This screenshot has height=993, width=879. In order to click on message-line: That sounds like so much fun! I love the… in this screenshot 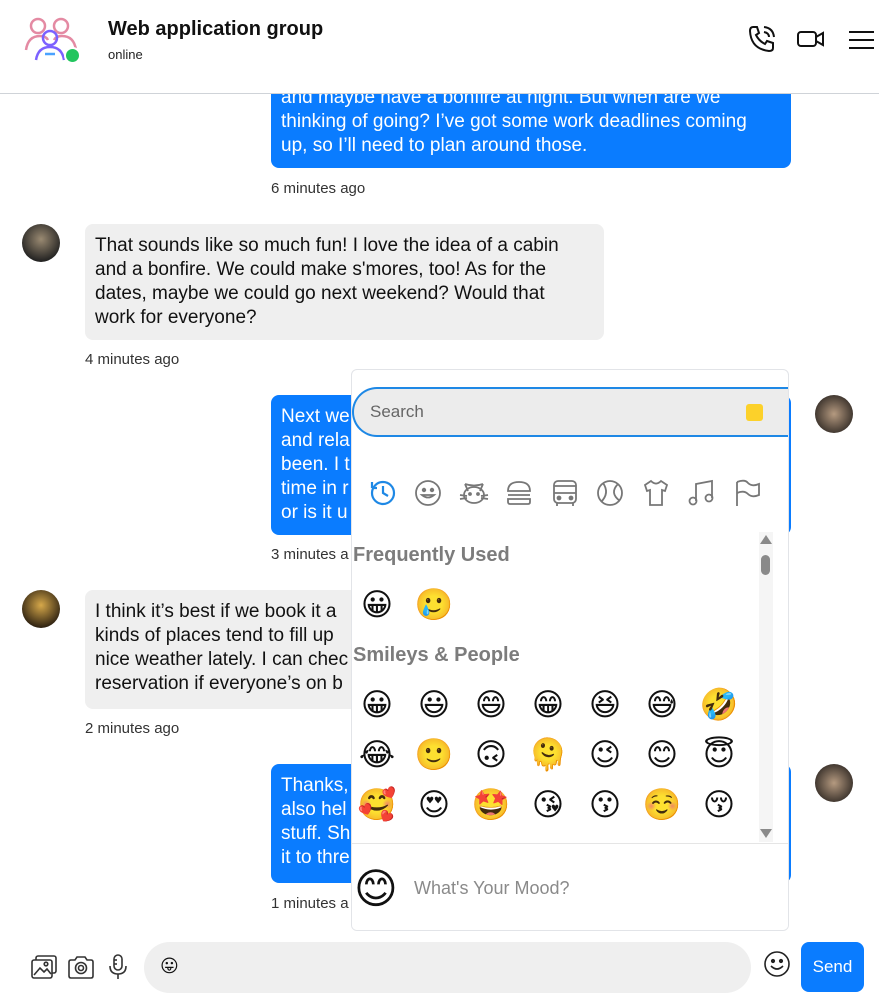, I will do `click(327, 245)`.